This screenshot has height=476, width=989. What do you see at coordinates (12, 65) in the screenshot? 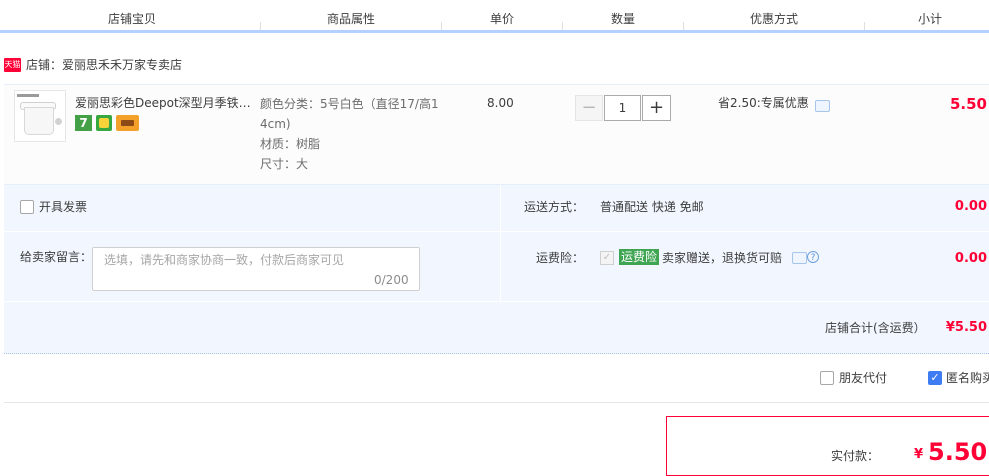
I see `tmall-shop-icon: 天猫` at bounding box center [12, 65].